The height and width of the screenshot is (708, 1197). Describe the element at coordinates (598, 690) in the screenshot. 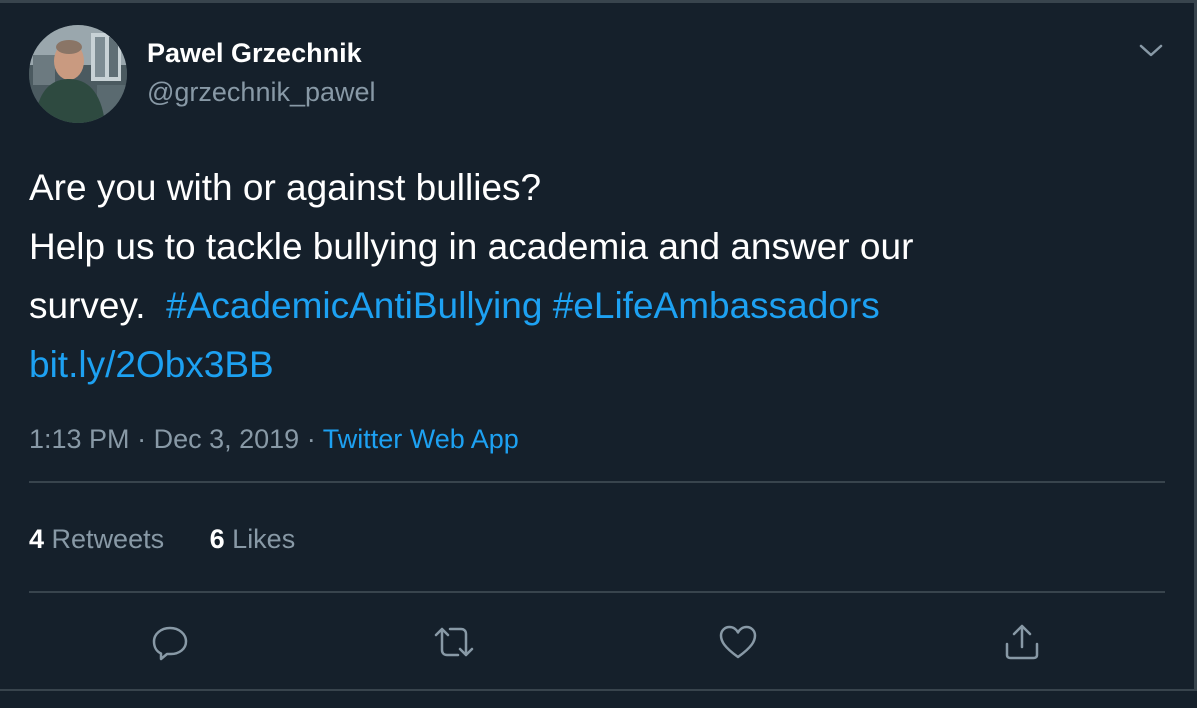

I see `bottom-border` at that location.